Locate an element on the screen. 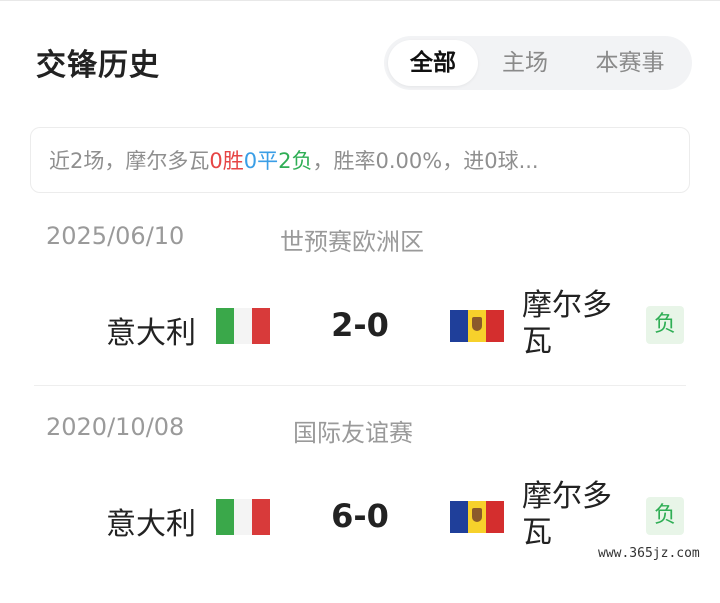 This screenshot has width=720, height=603. draws-value: 0 is located at coordinates (250, 161).